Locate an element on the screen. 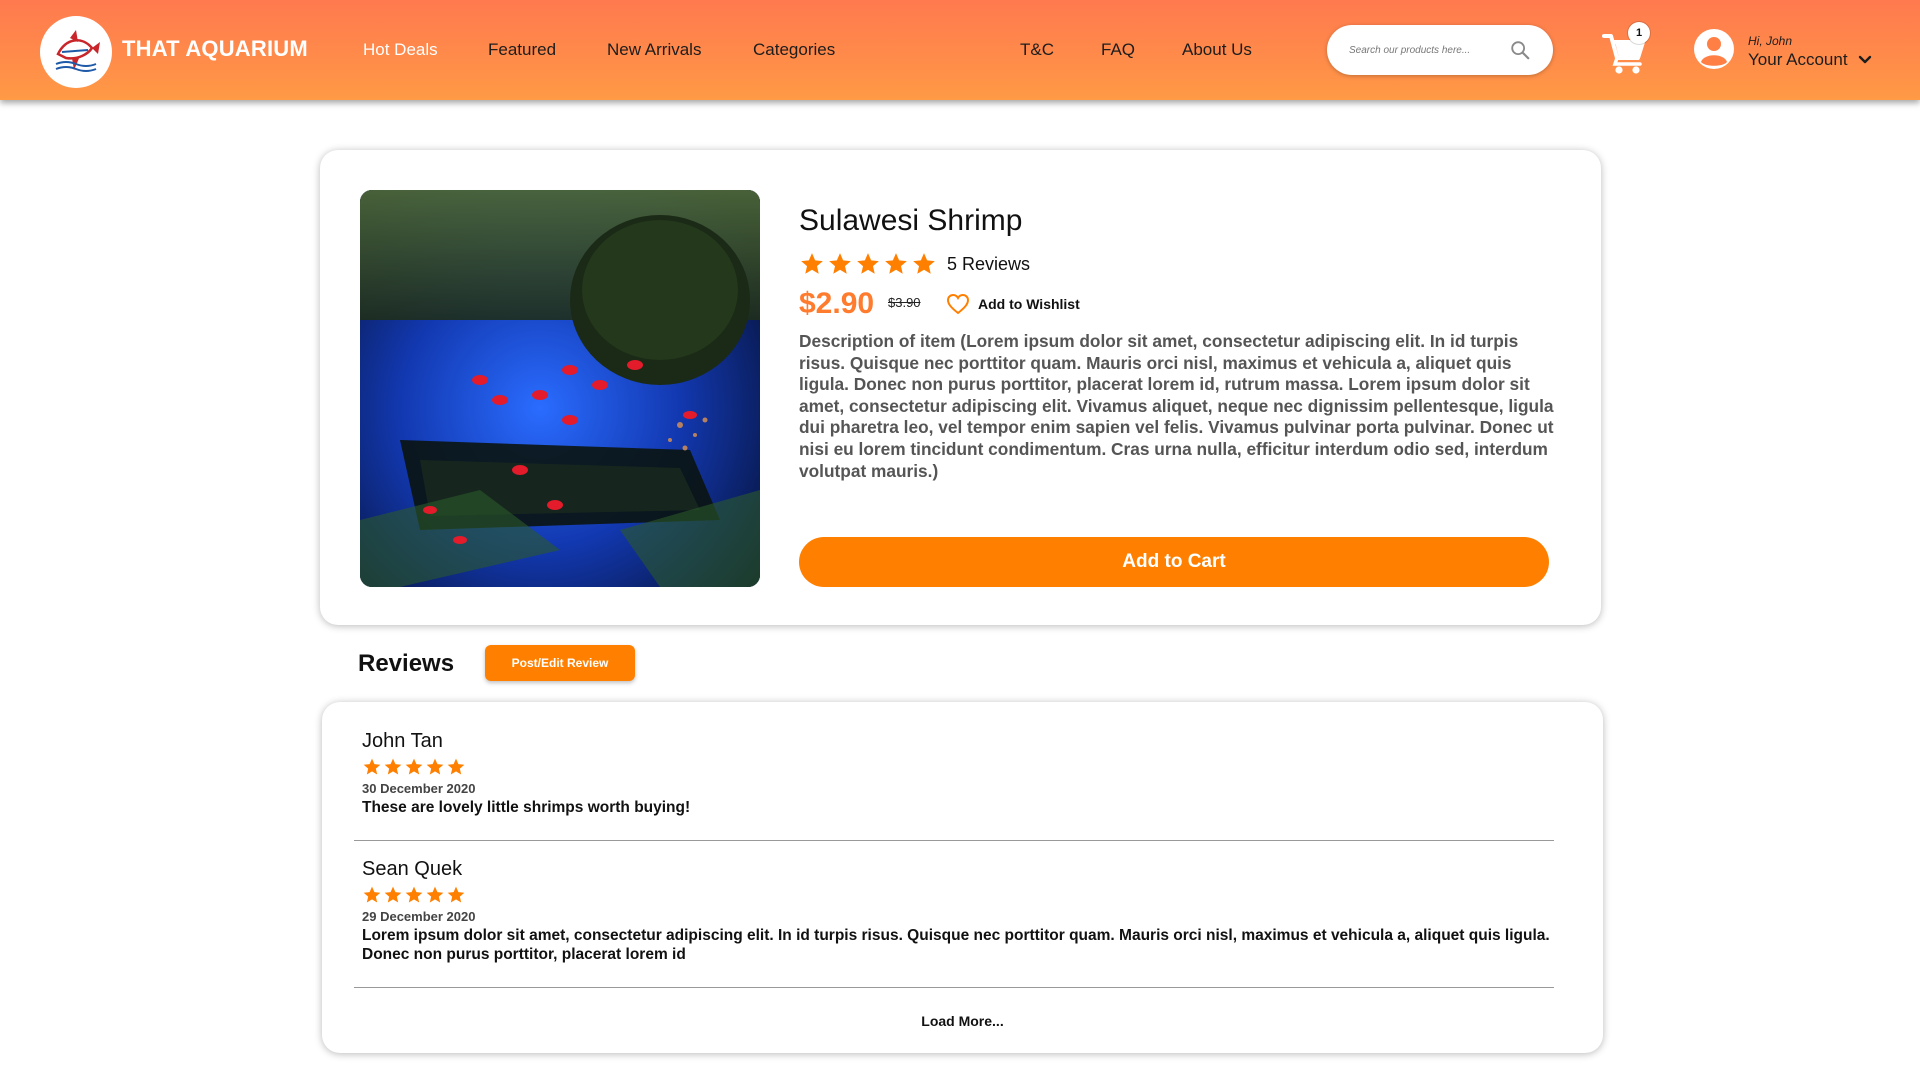  nav-new-arrivals: New Arrivals is located at coordinates (654, 50).